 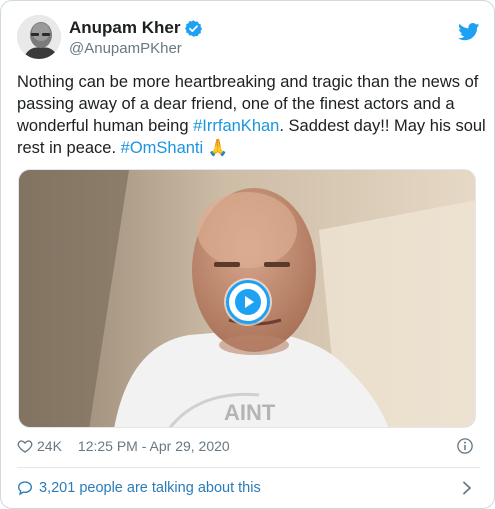 What do you see at coordinates (251, 148) in the screenshot?
I see `tweet-text-line-4: rest in peace. #OmShanti 🙏` at bounding box center [251, 148].